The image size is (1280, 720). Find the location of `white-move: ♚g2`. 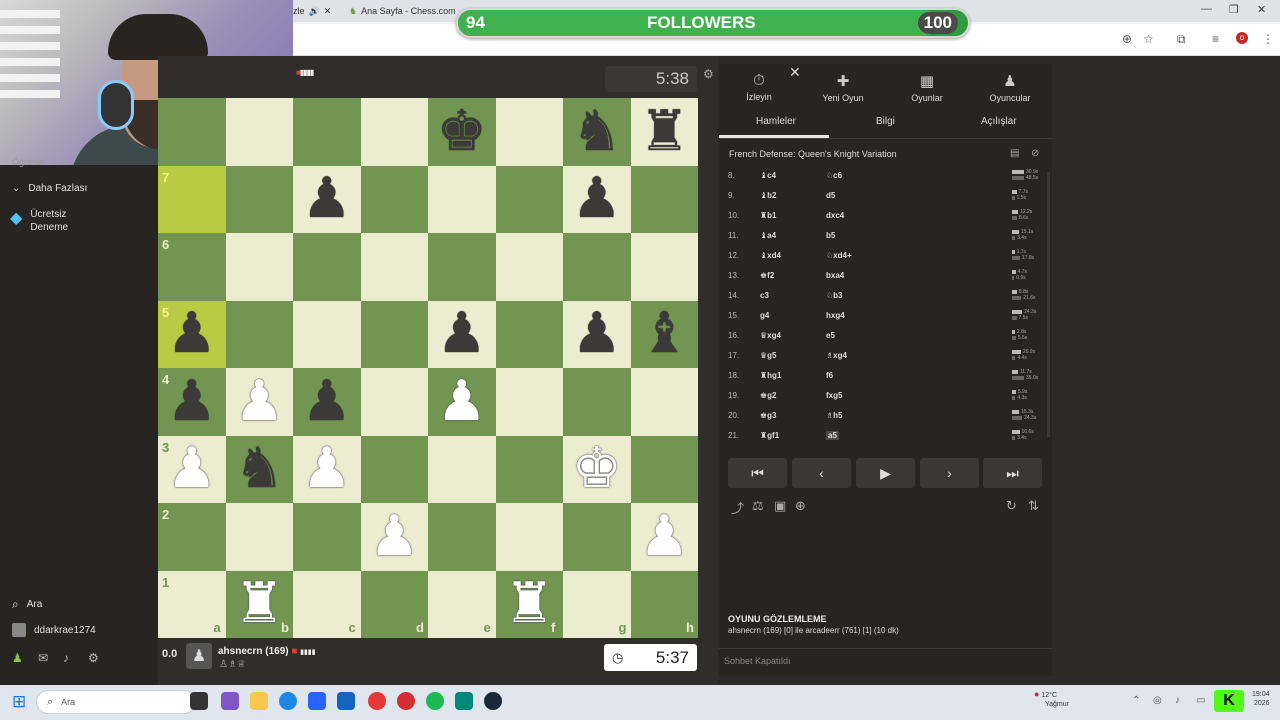

white-move: ♚g2 is located at coordinates (768, 395).